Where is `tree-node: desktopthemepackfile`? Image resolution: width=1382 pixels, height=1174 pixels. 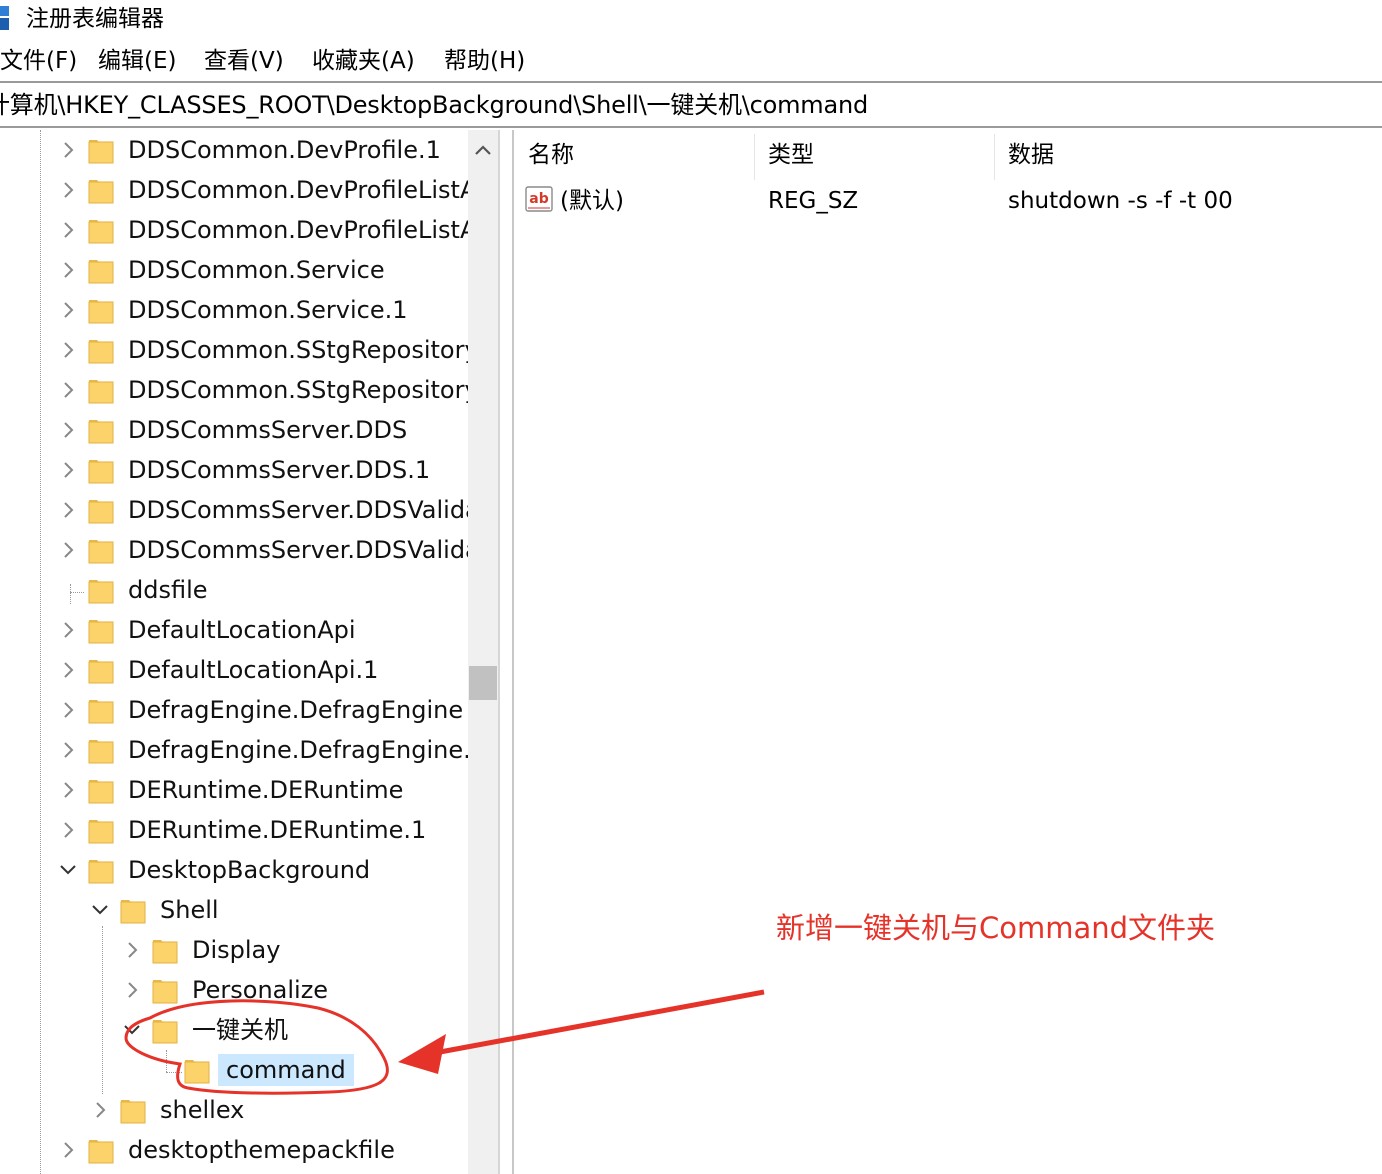 tree-node: desktopthemepackfile is located at coordinates (234, 1150).